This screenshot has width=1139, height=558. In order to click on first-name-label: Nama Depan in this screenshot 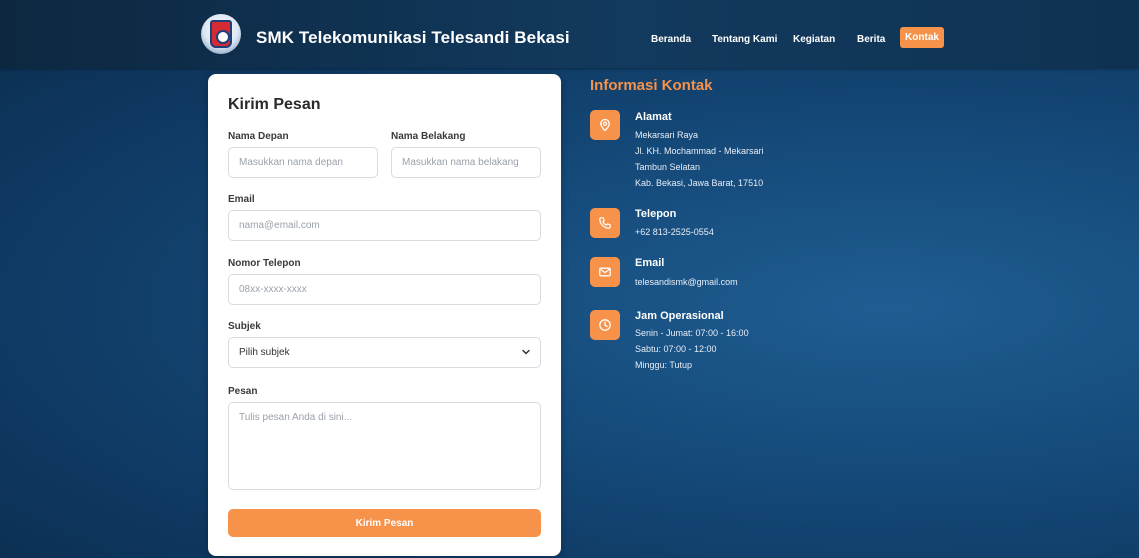, I will do `click(258, 136)`.